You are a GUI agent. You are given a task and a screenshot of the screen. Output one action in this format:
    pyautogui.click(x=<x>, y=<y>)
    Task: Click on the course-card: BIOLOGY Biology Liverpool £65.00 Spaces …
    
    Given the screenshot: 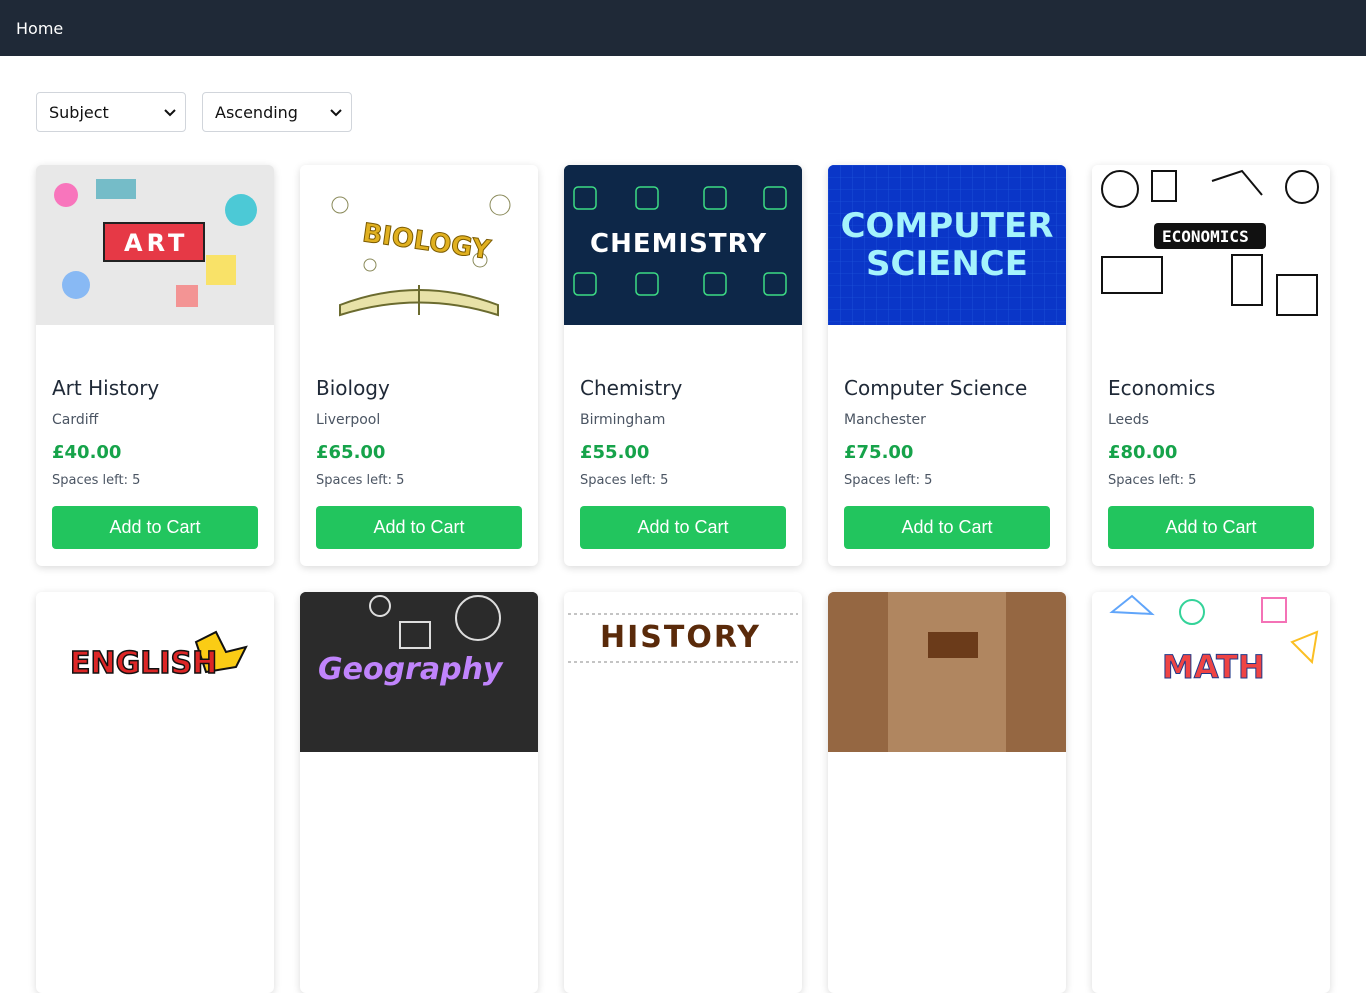 What is the action you would take?
    pyautogui.click(x=419, y=365)
    